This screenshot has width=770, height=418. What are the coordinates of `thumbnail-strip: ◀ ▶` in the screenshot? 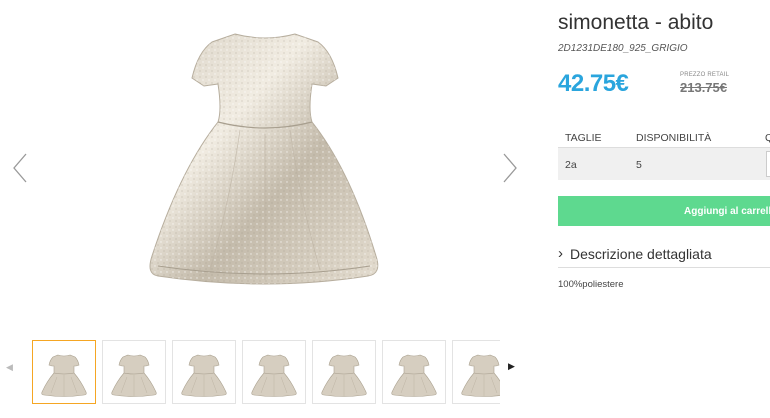 It's located at (265, 373).